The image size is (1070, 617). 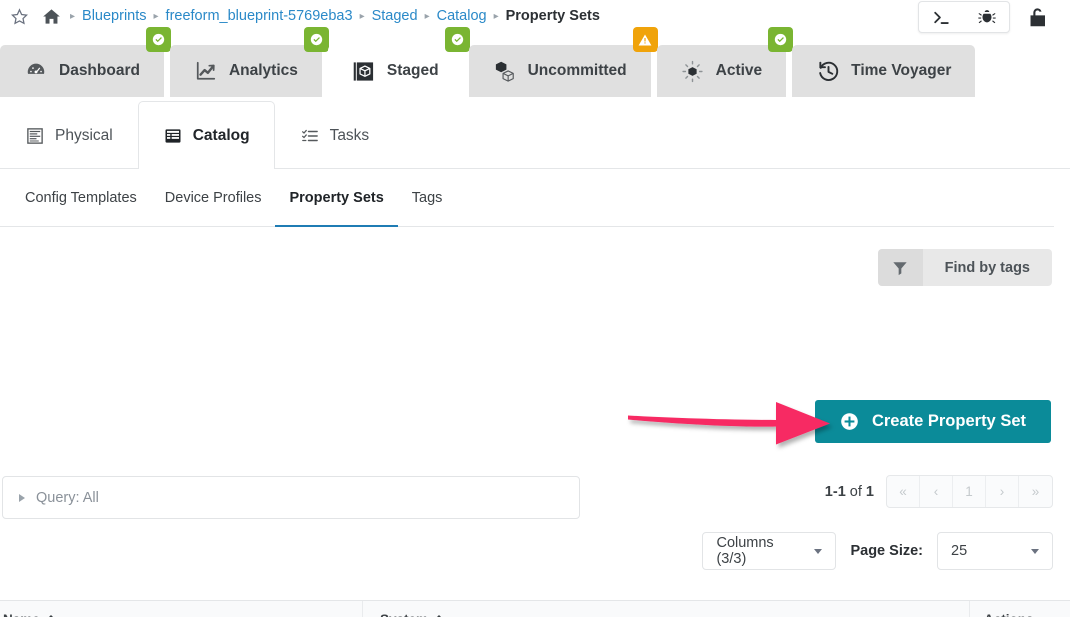 What do you see at coordinates (1035, 491) in the screenshot?
I see `pagination-last-button: »` at bounding box center [1035, 491].